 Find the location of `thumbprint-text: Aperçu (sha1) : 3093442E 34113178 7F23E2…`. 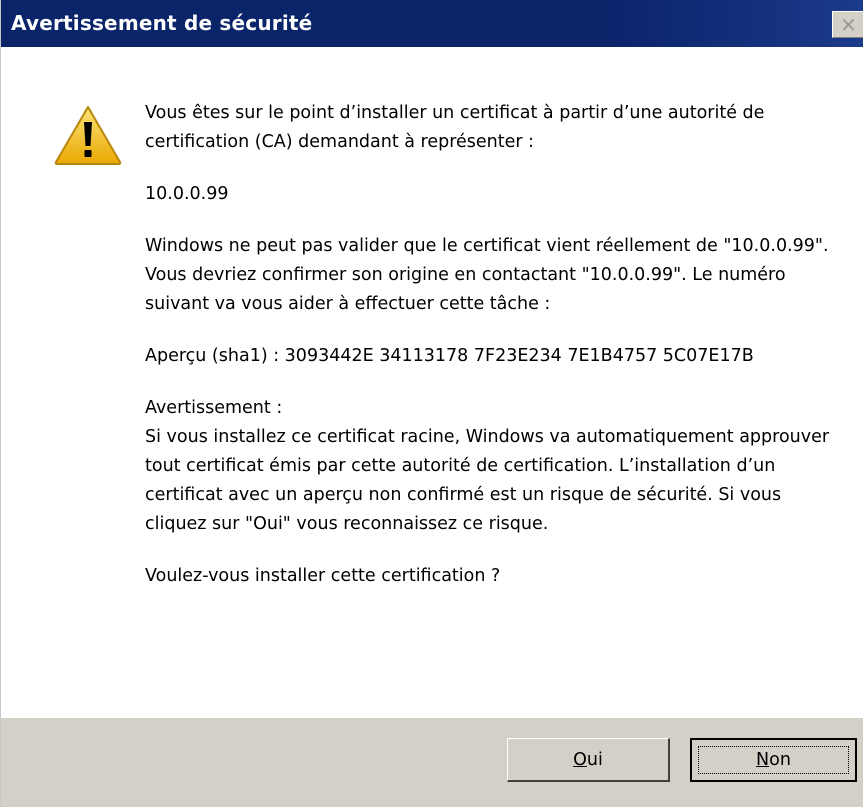

thumbprint-text: Aperçu (sha1) : 3093442E 34113178 7F23E2… is located at coordinates (449, 356).